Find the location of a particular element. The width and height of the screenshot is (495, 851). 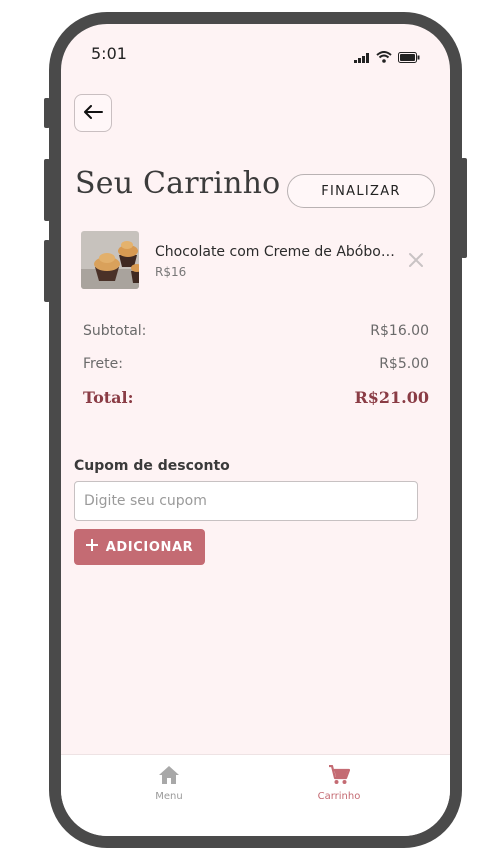

coupon-input is located at coordinates (246, 501).